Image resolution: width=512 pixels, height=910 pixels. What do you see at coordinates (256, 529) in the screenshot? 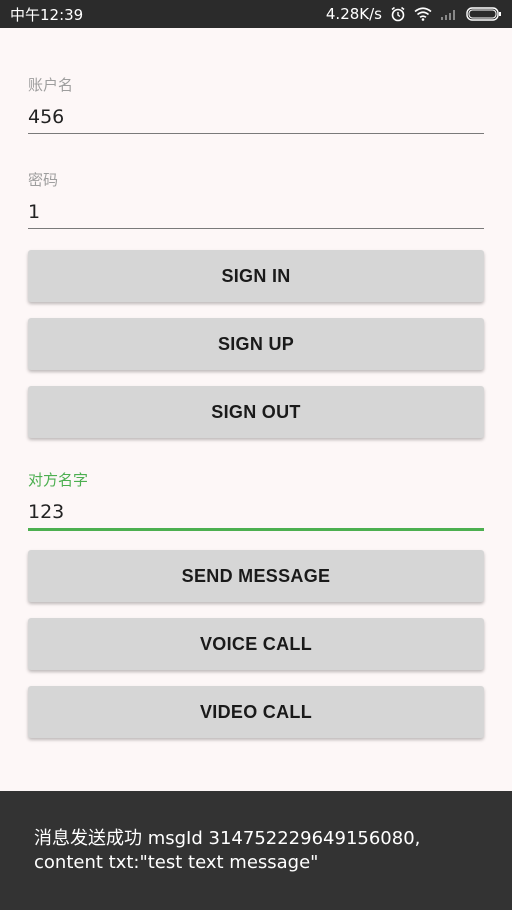
I see `peer-name-underline` at bounding box center [256, 529].